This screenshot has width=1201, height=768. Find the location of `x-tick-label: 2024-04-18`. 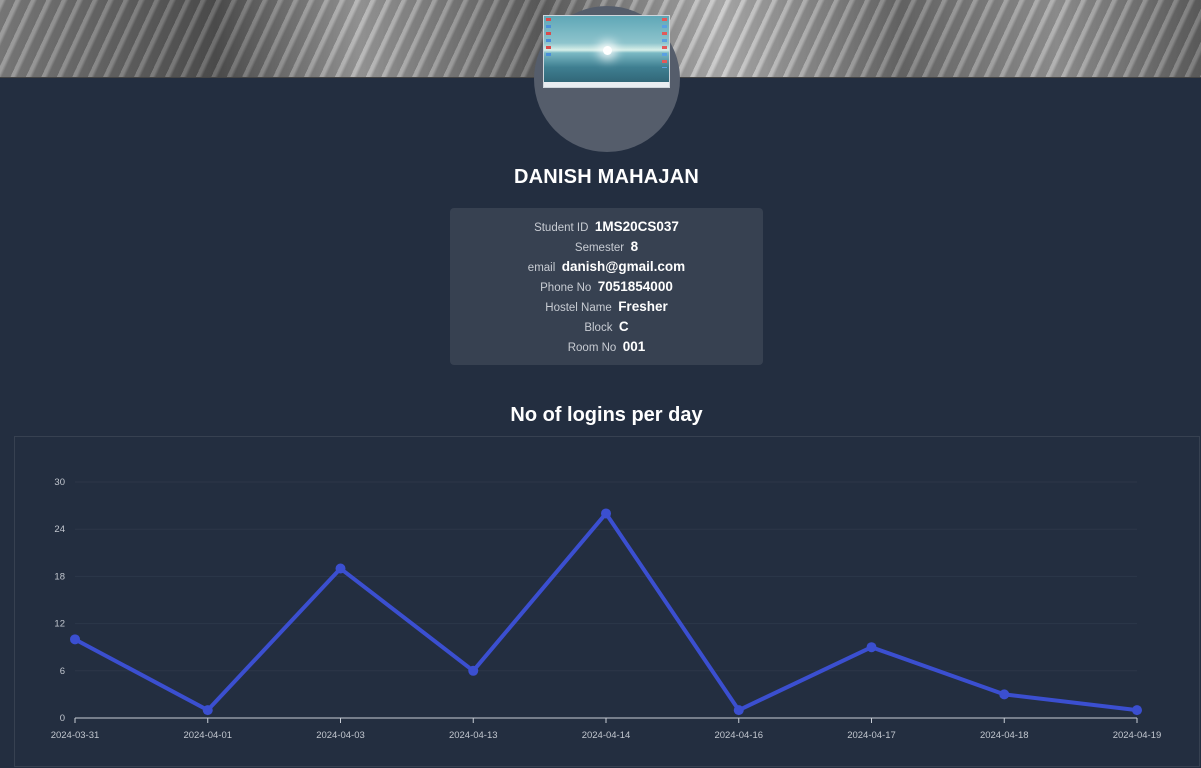

x-tick-label: 2024-04-18 is located at coordinates (1004, 735).